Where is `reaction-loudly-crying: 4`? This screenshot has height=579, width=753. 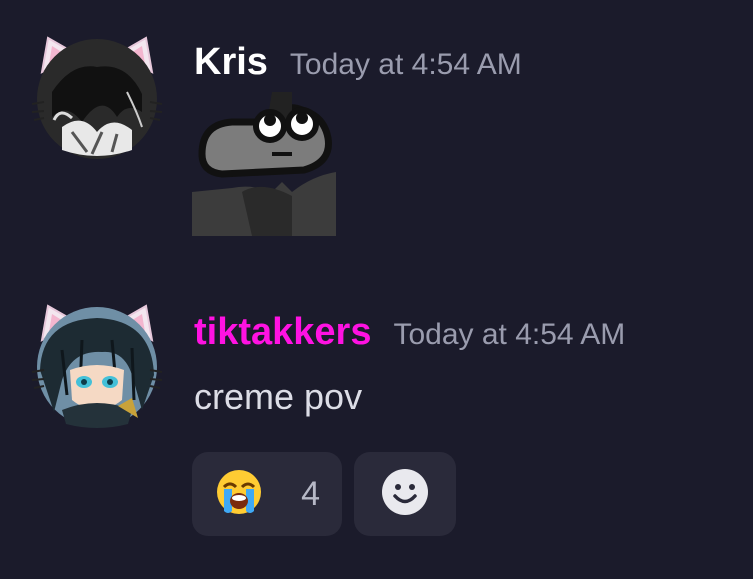 reaction-loudly-crying: 4 is located at coordinates (267, 494).